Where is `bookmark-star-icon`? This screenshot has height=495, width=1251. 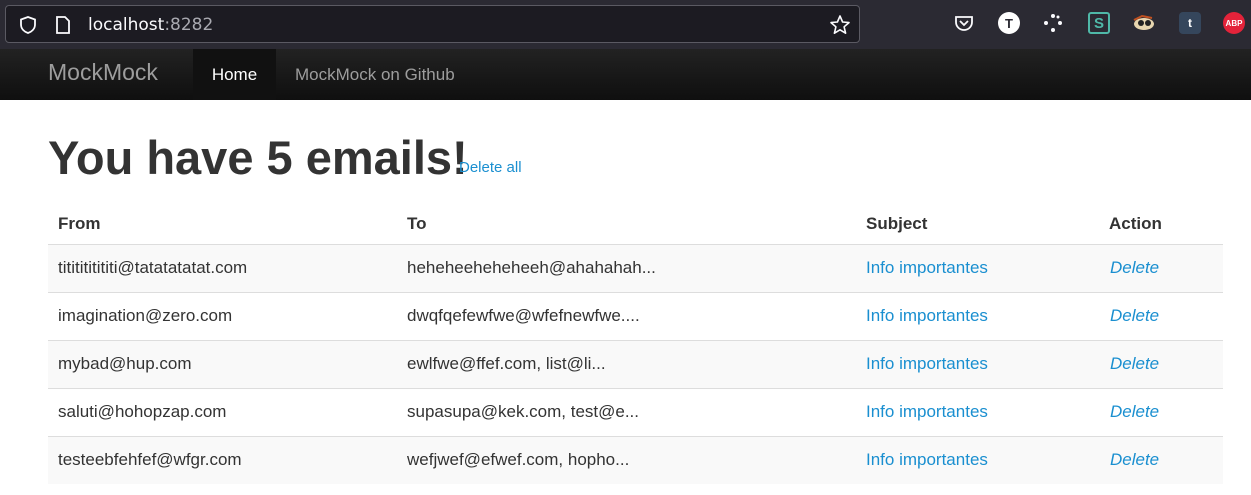
bookmark-star-icon is located at coordinates (840, 25).